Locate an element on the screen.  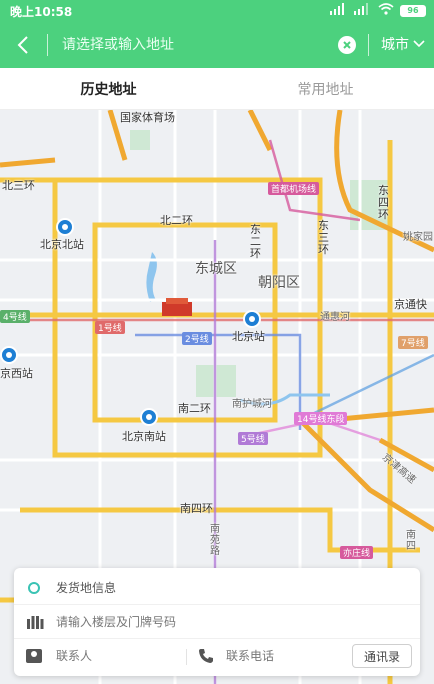
map-label-line-1: 1号线 is located at coordinates (110, 327).